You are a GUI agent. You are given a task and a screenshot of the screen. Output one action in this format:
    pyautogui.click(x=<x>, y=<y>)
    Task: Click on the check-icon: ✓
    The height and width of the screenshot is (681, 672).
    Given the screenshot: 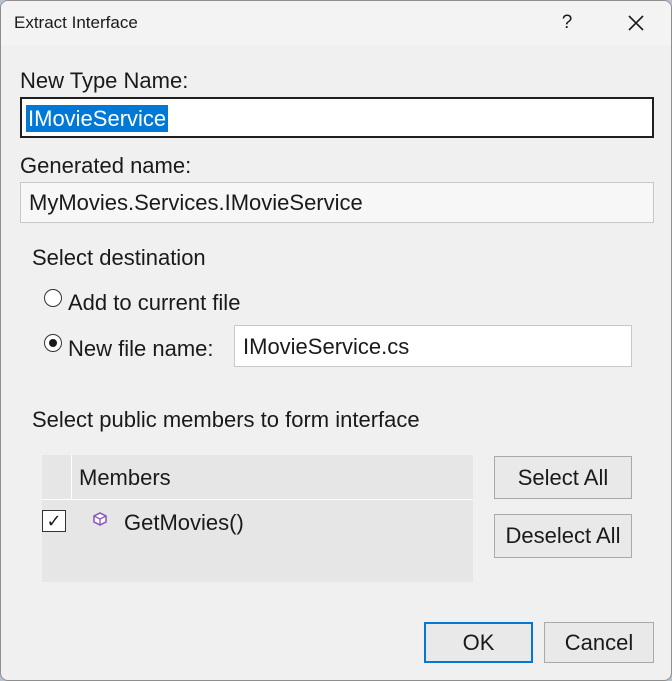 What is the action you would take?
    pyautogui.click(x=54, y=521)
    